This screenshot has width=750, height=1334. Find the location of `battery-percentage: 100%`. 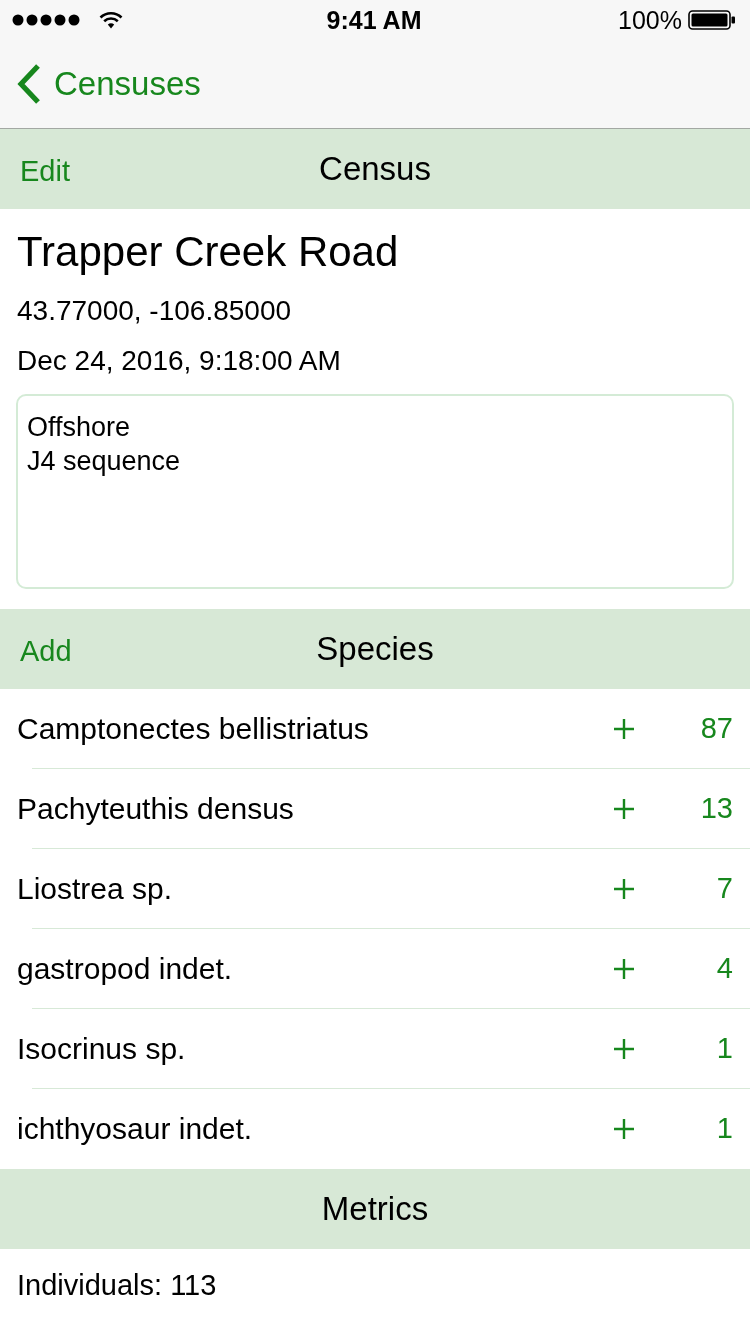

battery-percentage: 100% is located at coordinates (650, 20).